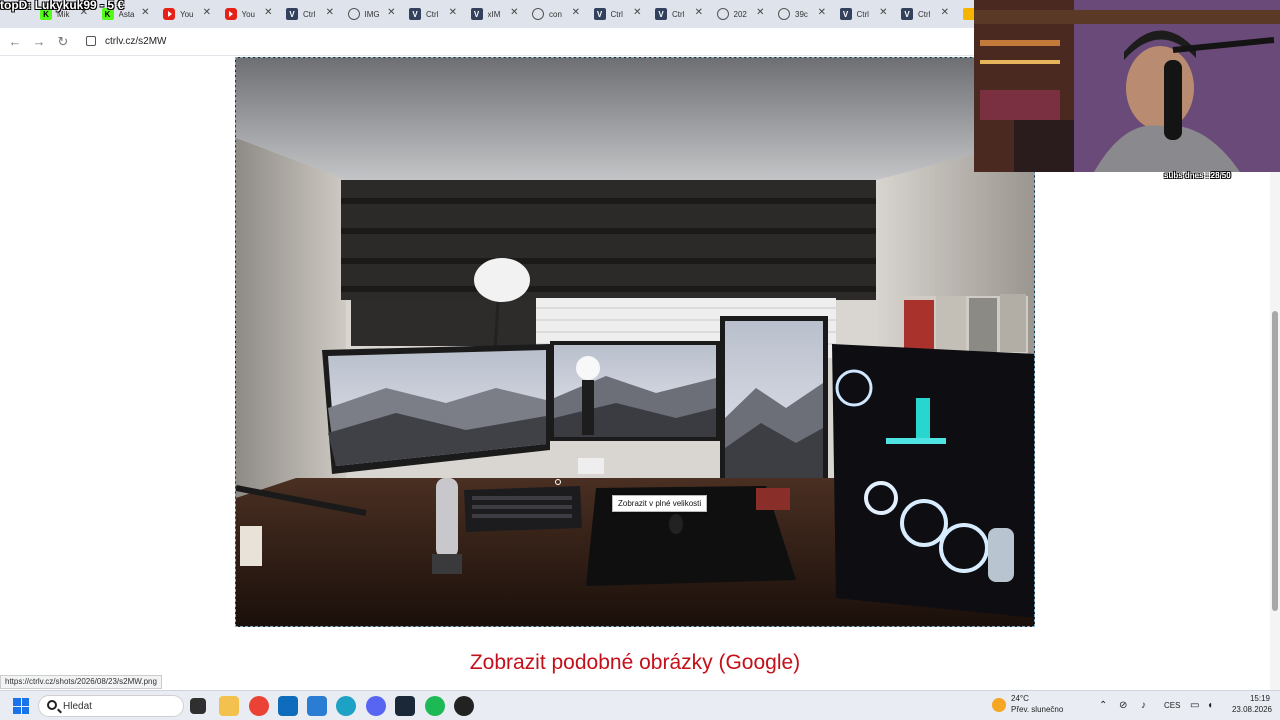 This screenshot has height=720, width=1280. I want to click on site-info-icon, so click(91, 41).